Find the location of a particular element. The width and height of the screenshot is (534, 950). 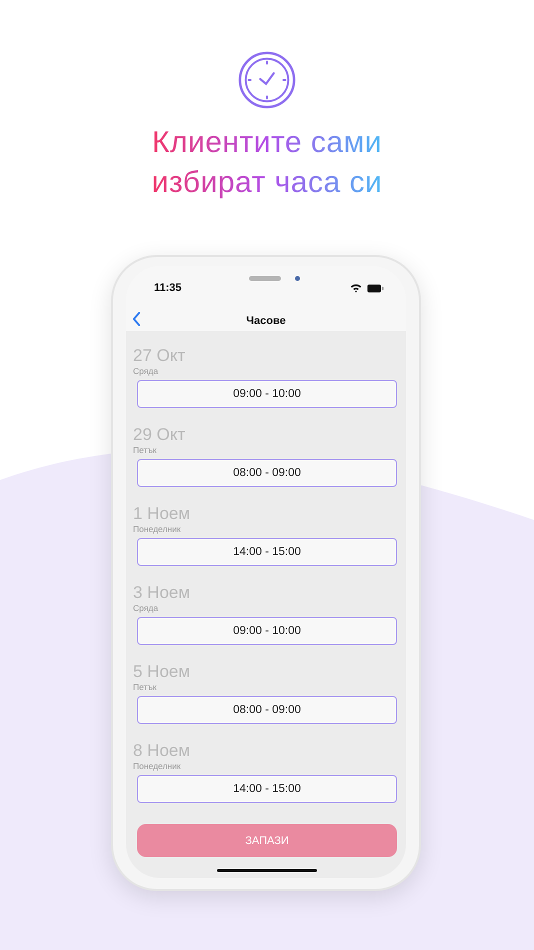

clock-icon is located at coordinates (267, 80).